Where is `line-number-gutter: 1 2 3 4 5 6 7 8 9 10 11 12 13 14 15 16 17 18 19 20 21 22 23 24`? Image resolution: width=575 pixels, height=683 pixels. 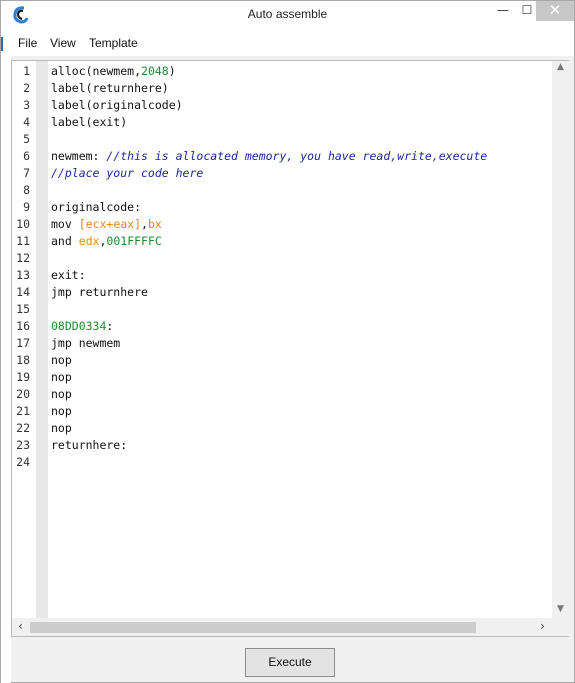 line-number-gutter: 1 2 3 4 5 6 7 8 9 10 11 12 13 14 15 16 17 18 19 20 21 22 23 24 is located at coordinates (24, 339).